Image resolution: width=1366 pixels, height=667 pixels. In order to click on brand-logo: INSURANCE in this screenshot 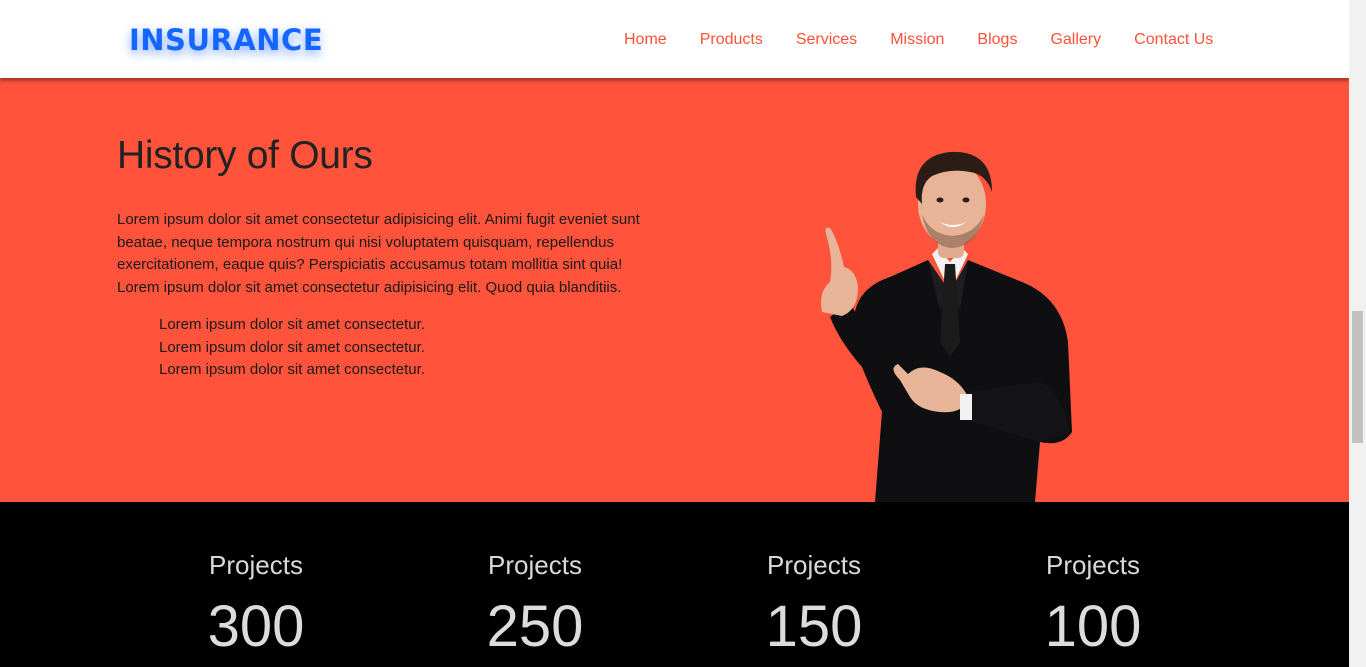, I will do `click(226, 40)`.